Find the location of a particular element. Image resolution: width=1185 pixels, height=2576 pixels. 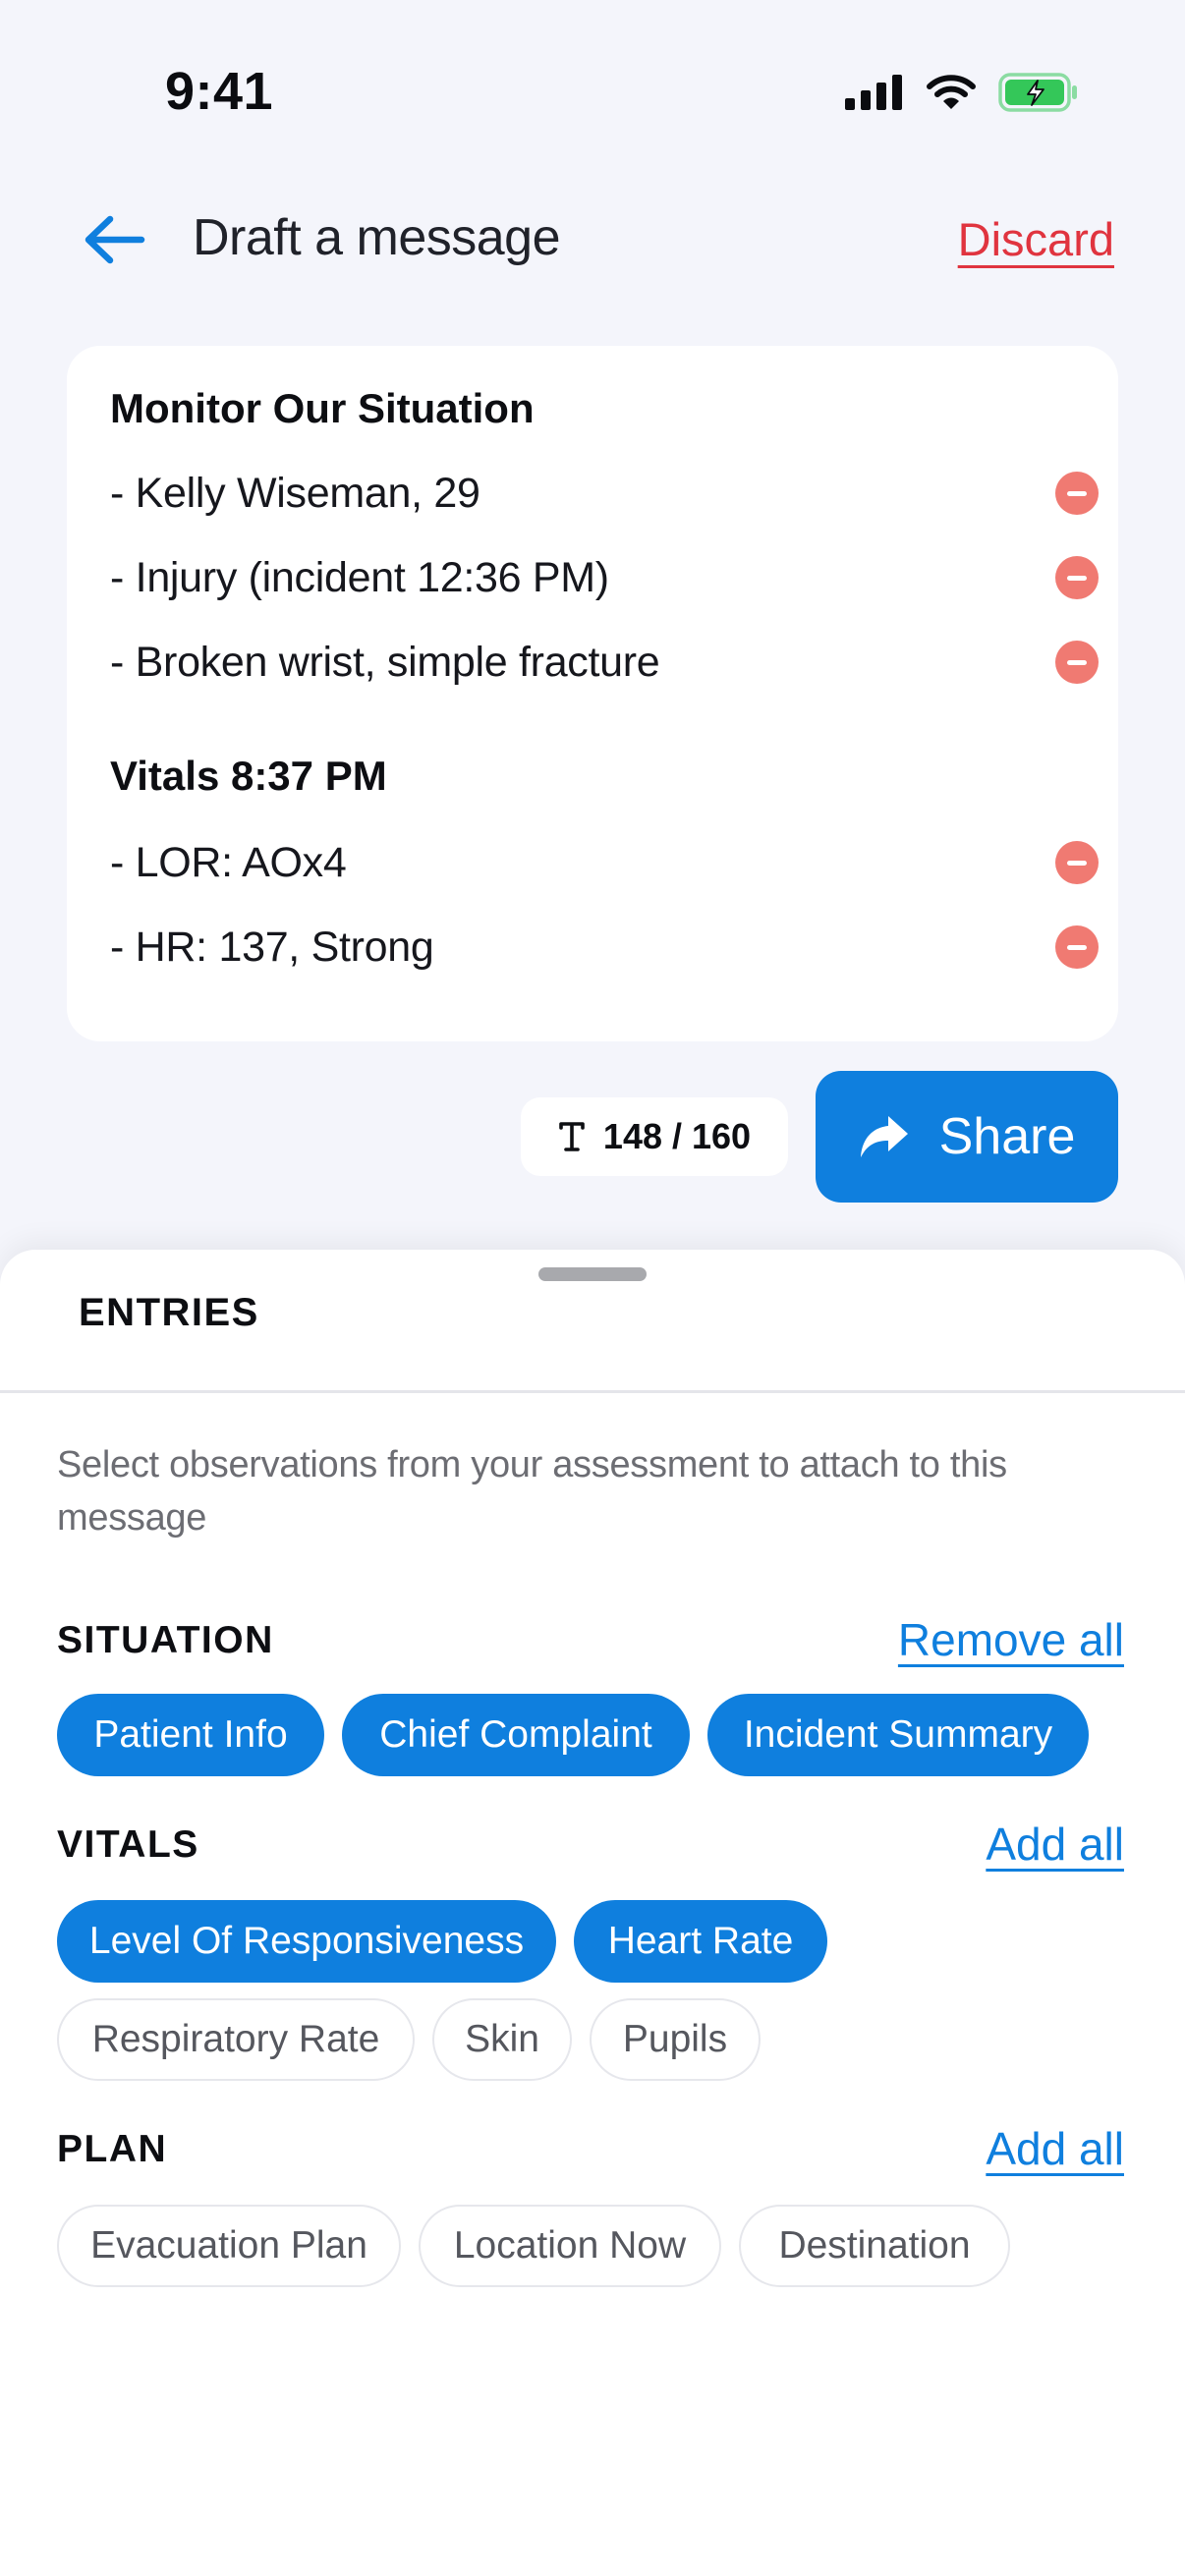

chip-evacuation-plan: Evacuation Plan is located at coordinates (229, 2246).